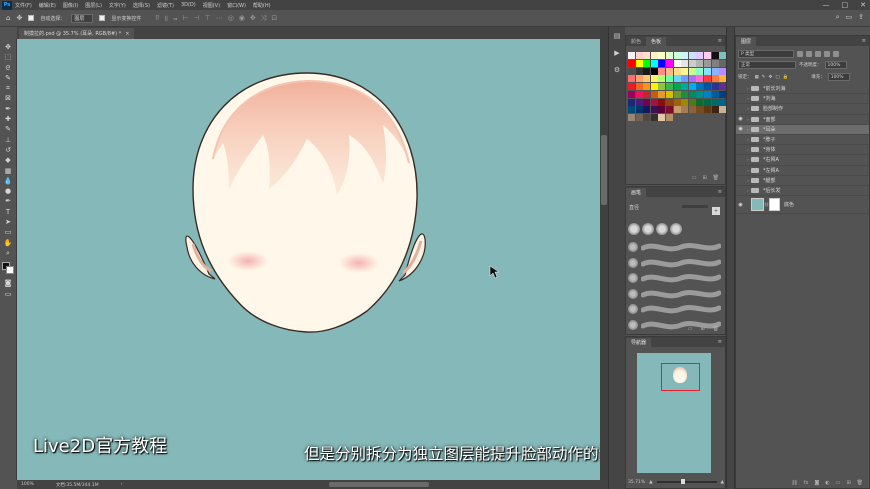 Image resolution: width=870 pixels, height=489 pixels. What do you see at coordinates (10, 270) in the screenshot?
I see `background-color` at bounding box center [10, 270].